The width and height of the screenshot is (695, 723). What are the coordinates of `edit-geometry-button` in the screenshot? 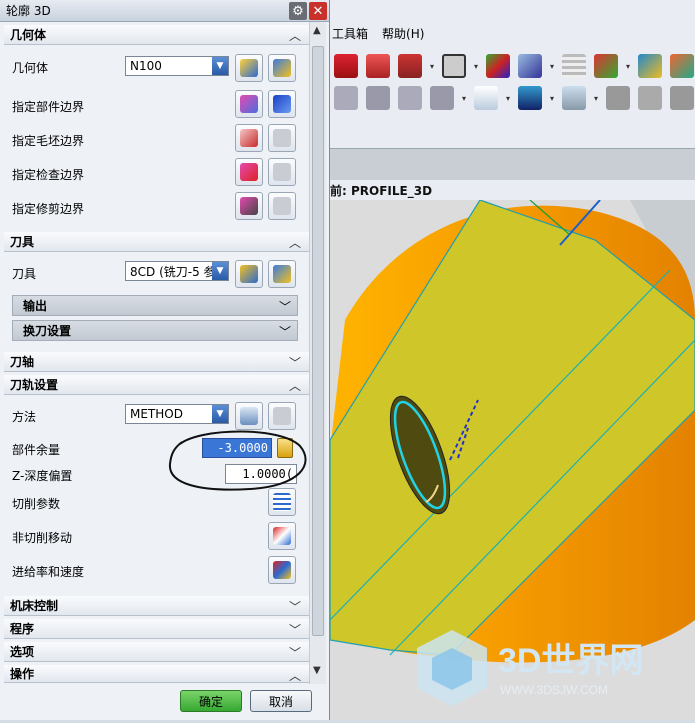 It's located at (282, 68).